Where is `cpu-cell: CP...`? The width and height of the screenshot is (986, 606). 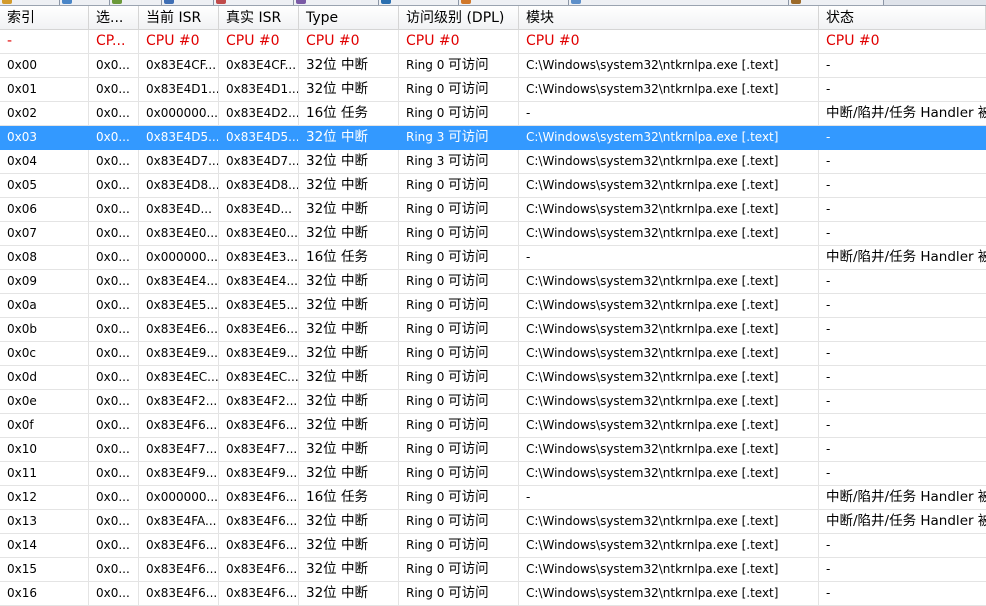 cpu-cell: CP... is located at coordinates (114, 41).